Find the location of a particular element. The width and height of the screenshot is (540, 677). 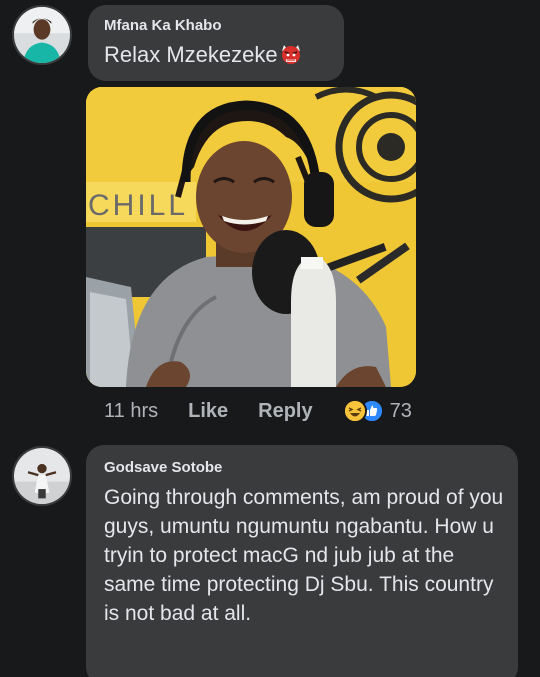

comment-author: Mfana Ka Khabo is located at coordinates (216, 26).